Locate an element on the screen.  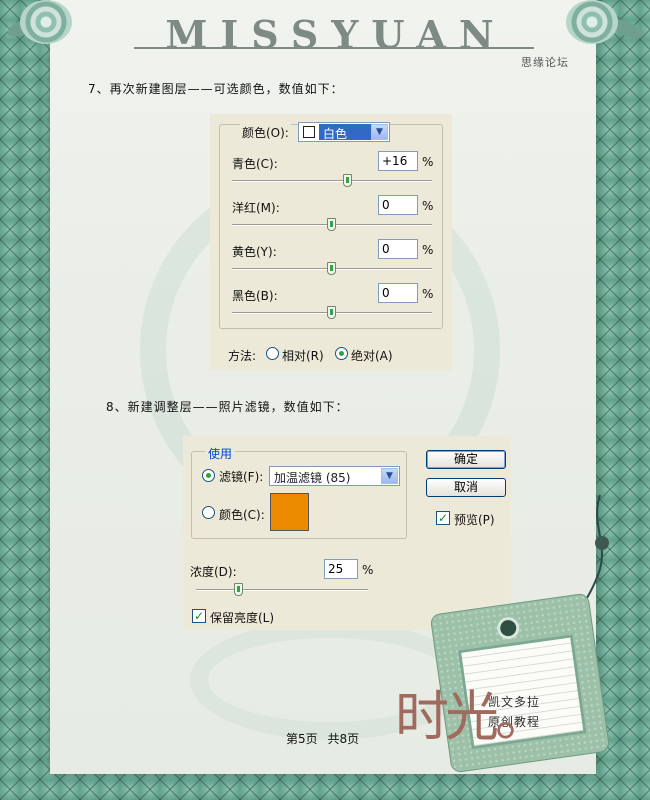
cyan-input: +16 is located at coordinates (398, 161).